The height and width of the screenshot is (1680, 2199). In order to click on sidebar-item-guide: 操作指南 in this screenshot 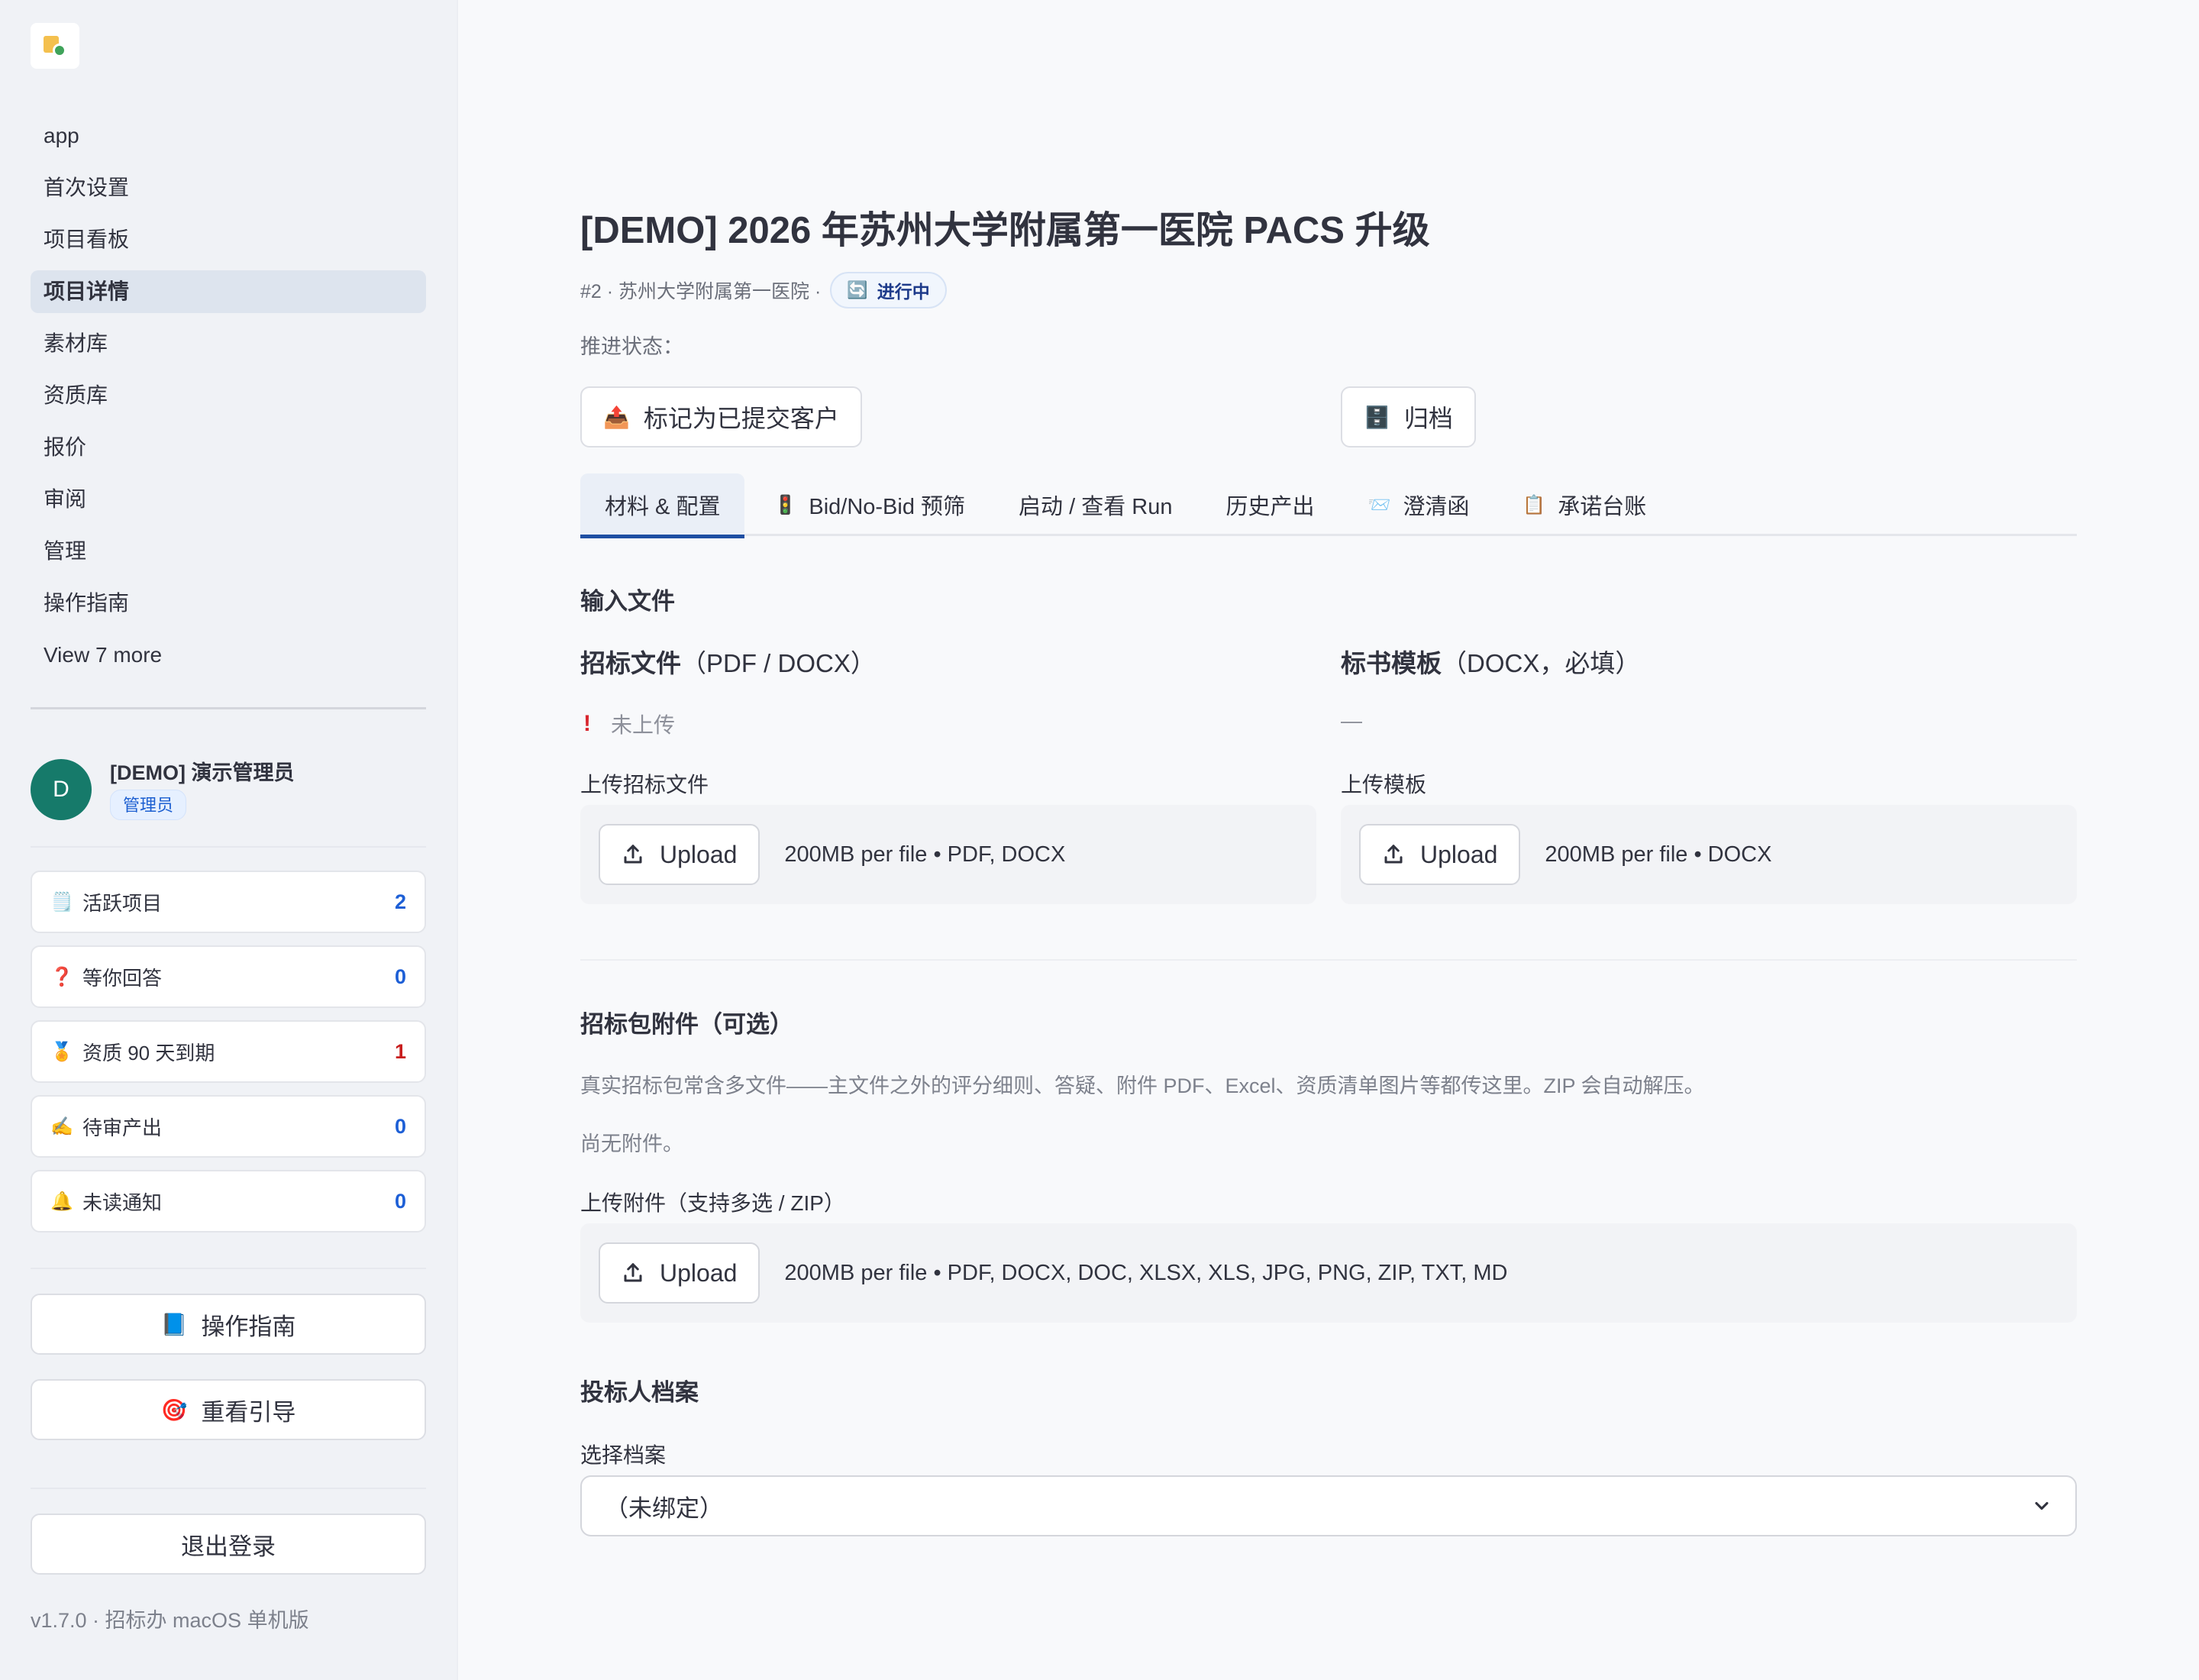, I will do `click(228, 603)`.